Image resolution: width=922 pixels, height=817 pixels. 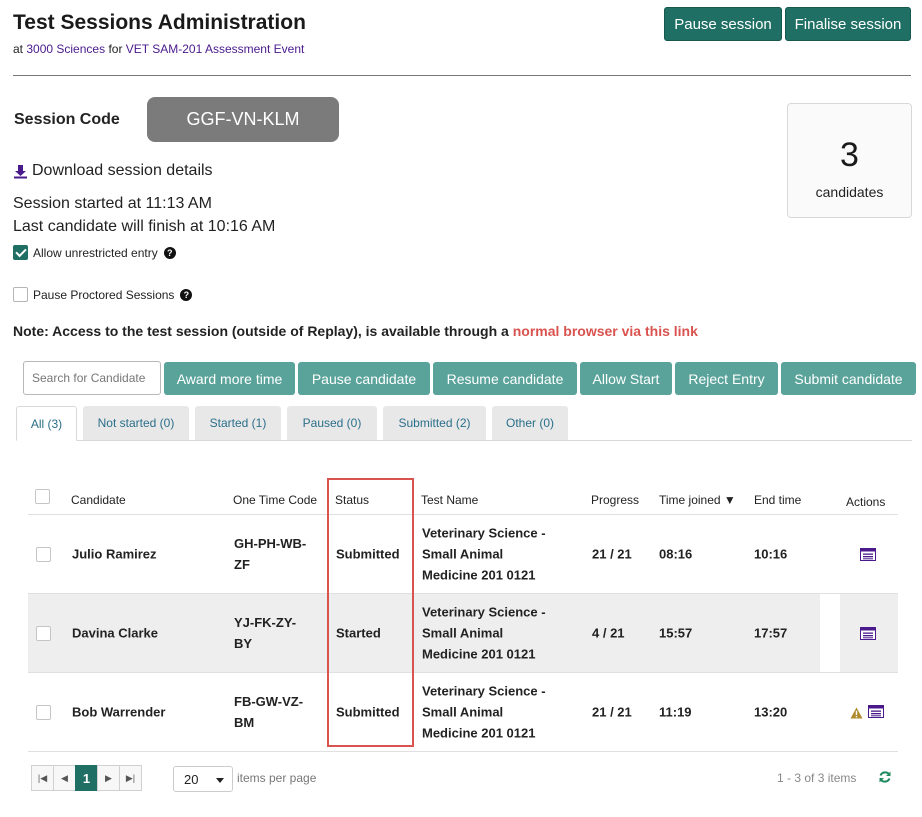 What do you see at coordinates (20, 294) in the screenshot?
I see `pause-proctored-checkbox` at bounding box center [20, 294].